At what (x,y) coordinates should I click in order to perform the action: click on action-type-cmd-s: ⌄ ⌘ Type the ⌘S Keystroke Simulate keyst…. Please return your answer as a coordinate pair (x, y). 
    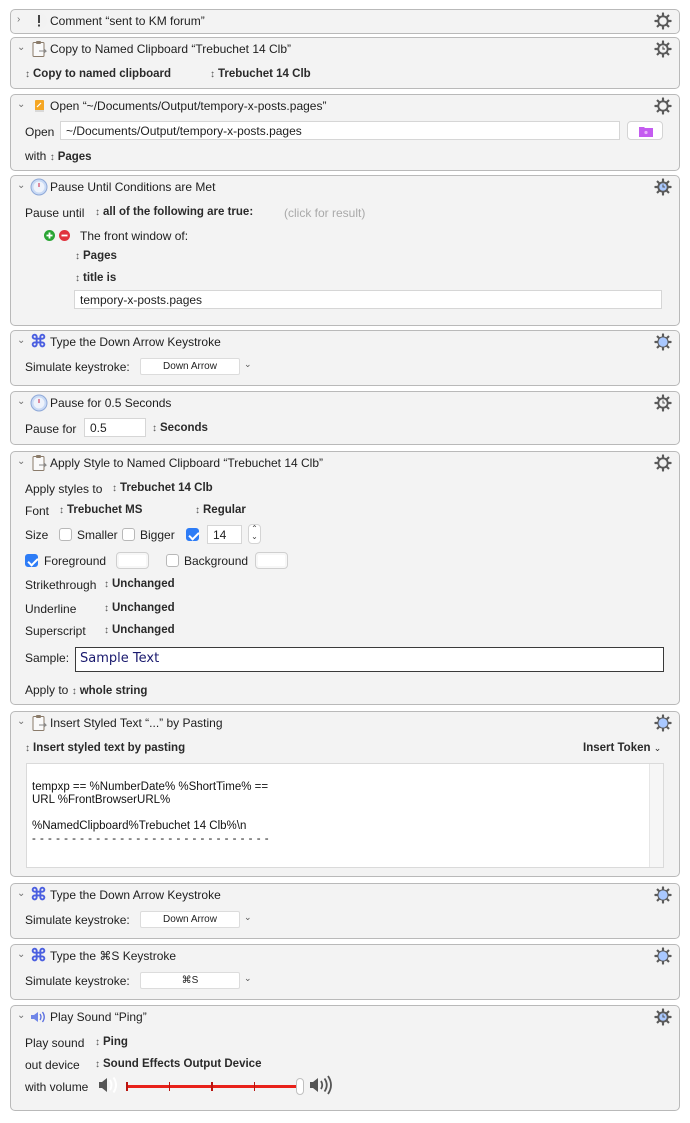
    Looking at the image, I should click on (345, 972).